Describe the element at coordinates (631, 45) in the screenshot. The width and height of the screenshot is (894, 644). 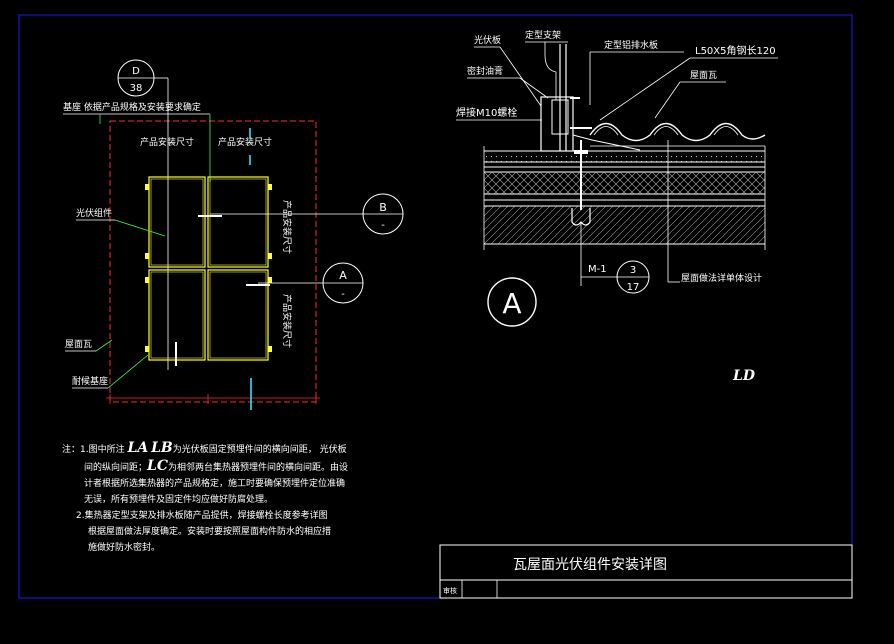
I see `label-flashing: 定型铝排水板` at that location.